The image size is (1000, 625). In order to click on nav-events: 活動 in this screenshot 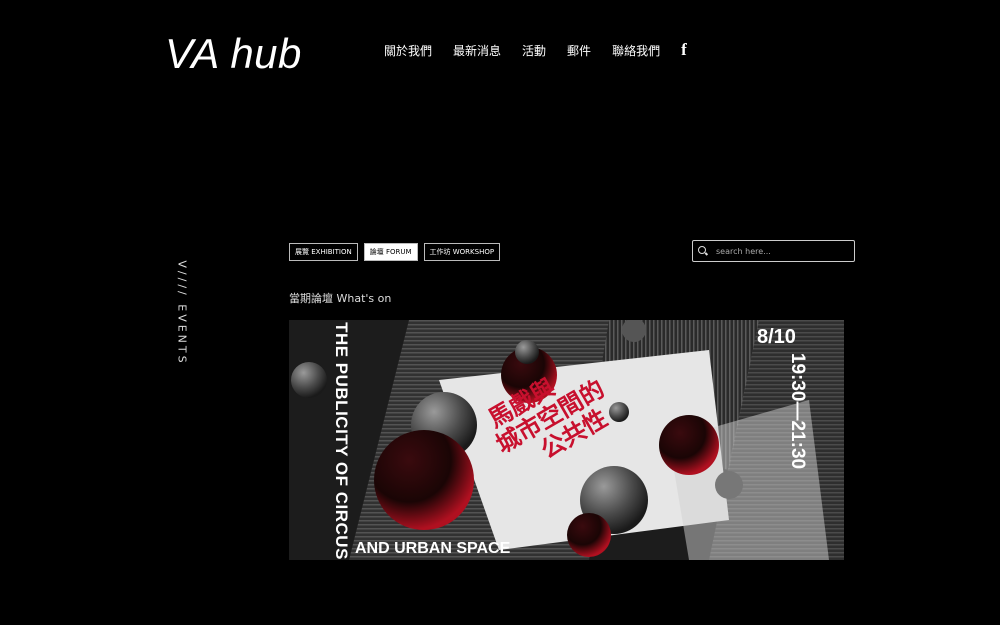, I will do `click(534, 50)`.